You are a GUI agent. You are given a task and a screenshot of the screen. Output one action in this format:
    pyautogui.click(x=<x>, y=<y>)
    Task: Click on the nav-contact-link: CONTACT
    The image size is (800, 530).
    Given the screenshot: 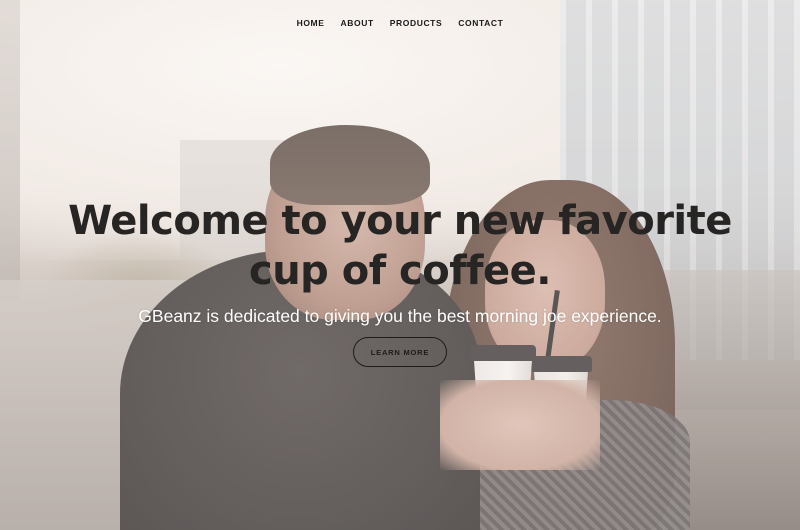 What is the action you would take?
    pyautogui.click(x=480, y=23)
    